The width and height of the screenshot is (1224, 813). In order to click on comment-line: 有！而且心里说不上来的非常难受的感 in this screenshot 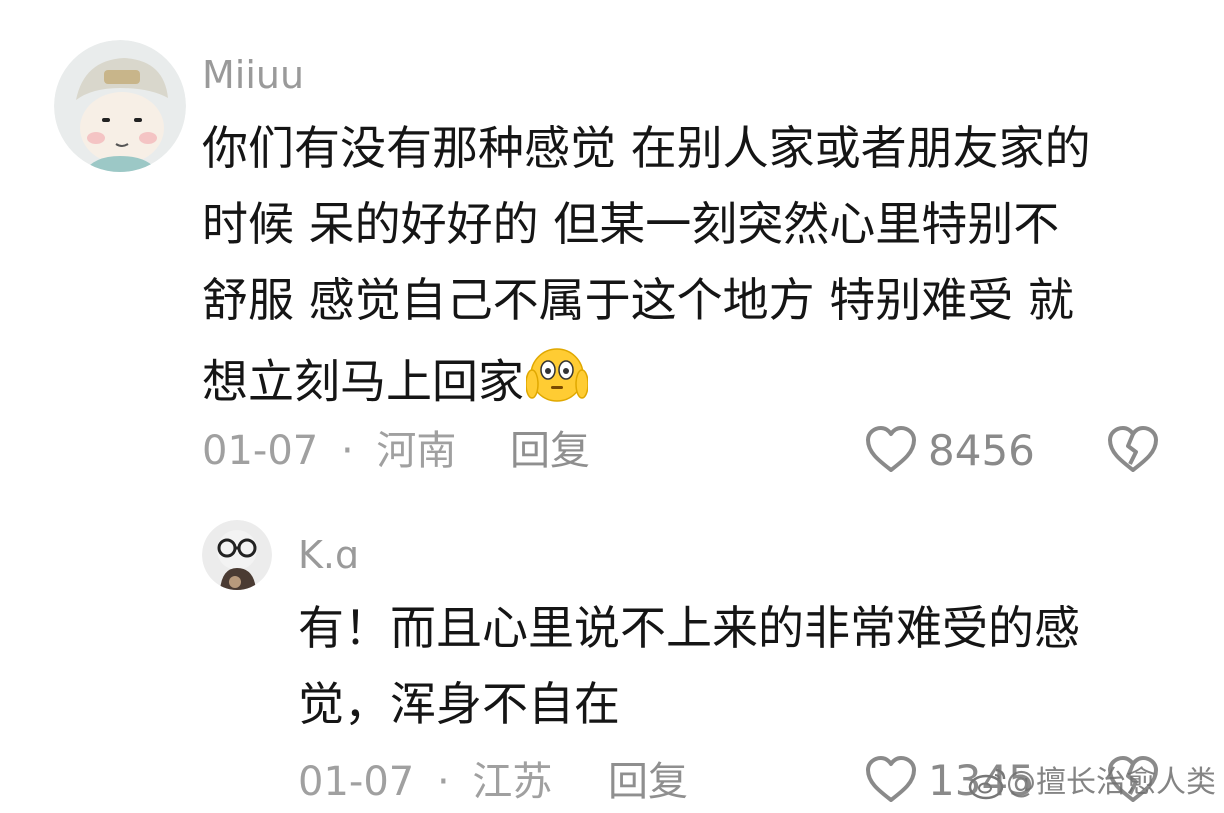, I will do `click(689, 628)`.